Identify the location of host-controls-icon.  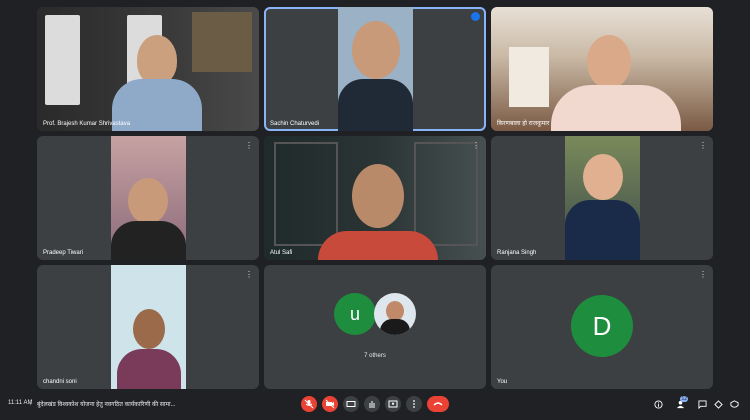
(734, 404).